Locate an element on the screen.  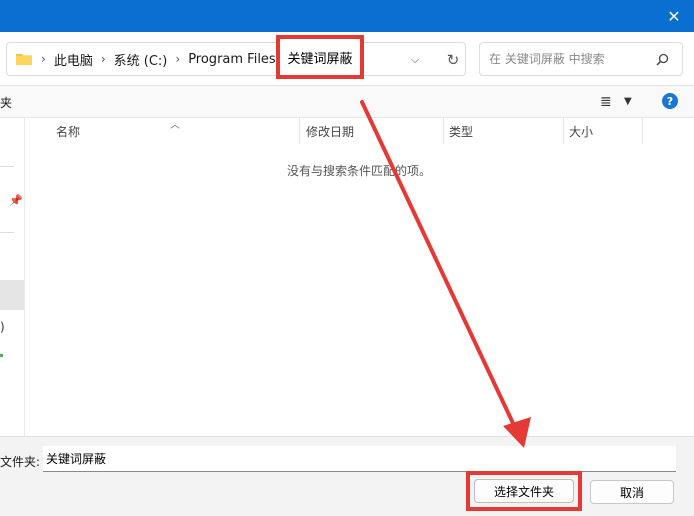
column-header-modified: 修改日期 is located at coordinates (374, 131).